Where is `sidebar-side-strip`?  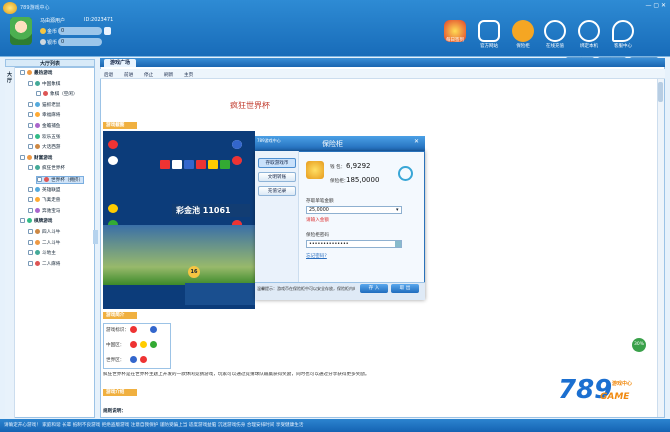 sidebar-side-strip is located at coordinates (10, 242).